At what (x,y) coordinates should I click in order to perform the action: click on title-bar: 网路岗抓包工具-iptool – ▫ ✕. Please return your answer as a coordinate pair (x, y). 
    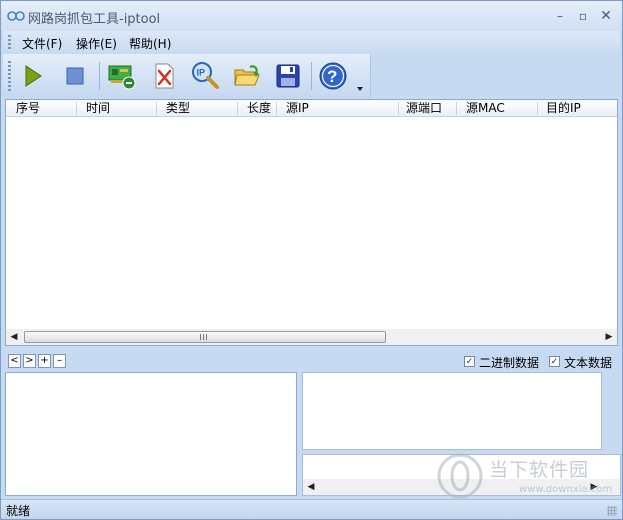
    Looking at the image, I should click on (311, 16).